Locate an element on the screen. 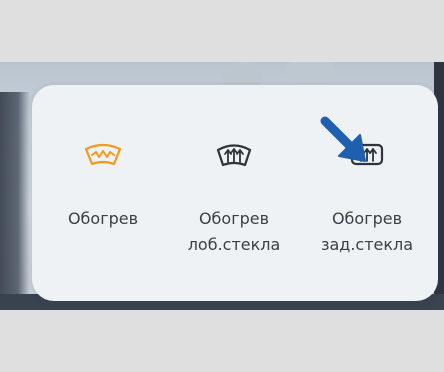 The image size is (444, 372). windshield-heater-icon is located at coordinates (103, 154).